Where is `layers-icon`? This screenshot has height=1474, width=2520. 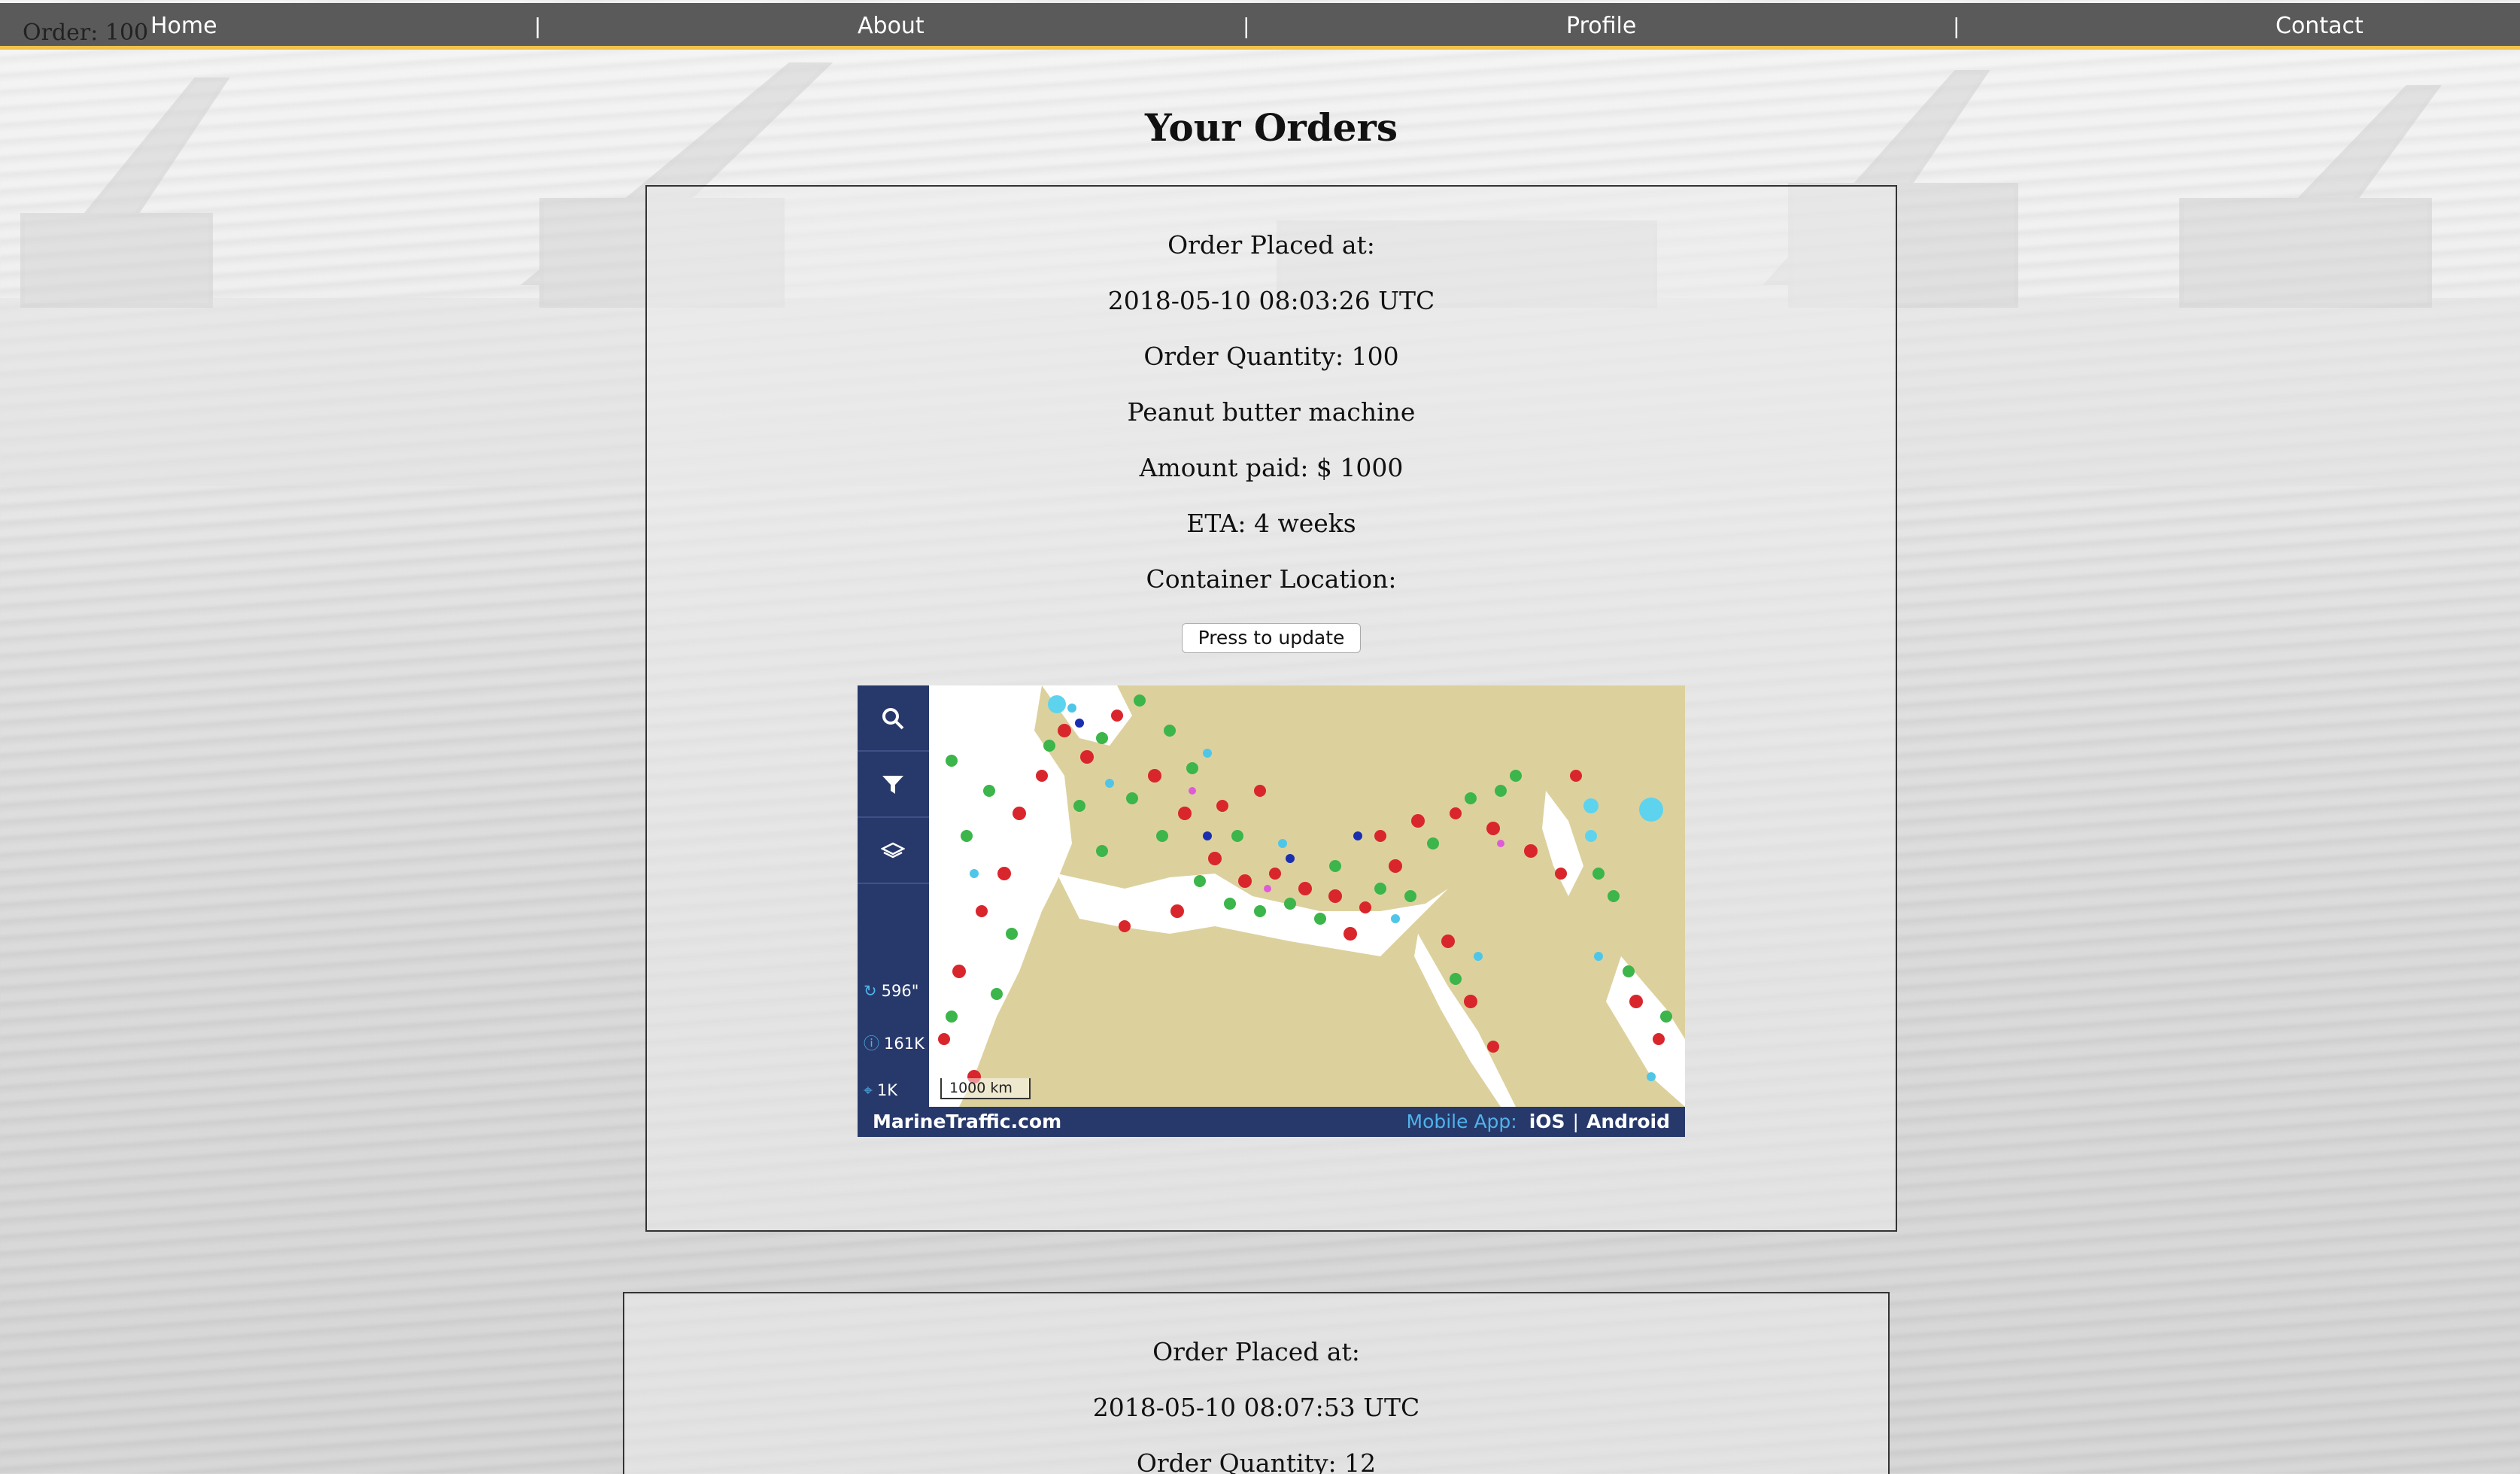
layers-icon is located at coordinates (893, 850).